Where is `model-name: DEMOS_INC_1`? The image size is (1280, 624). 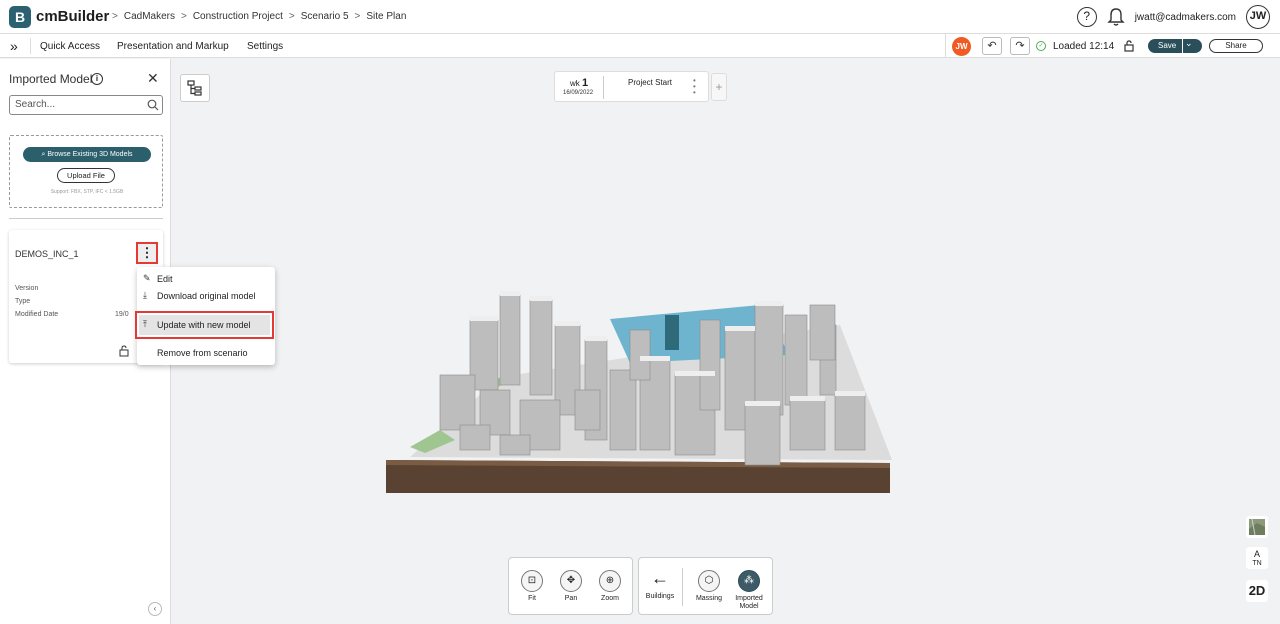 model-name: DEMOS_INC_1 is located at coordinates (47, 254).